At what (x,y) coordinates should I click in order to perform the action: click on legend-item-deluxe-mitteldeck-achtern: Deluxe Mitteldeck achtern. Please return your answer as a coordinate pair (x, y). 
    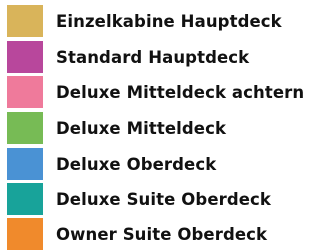
    Looking at the image, I should click on (152, 93).